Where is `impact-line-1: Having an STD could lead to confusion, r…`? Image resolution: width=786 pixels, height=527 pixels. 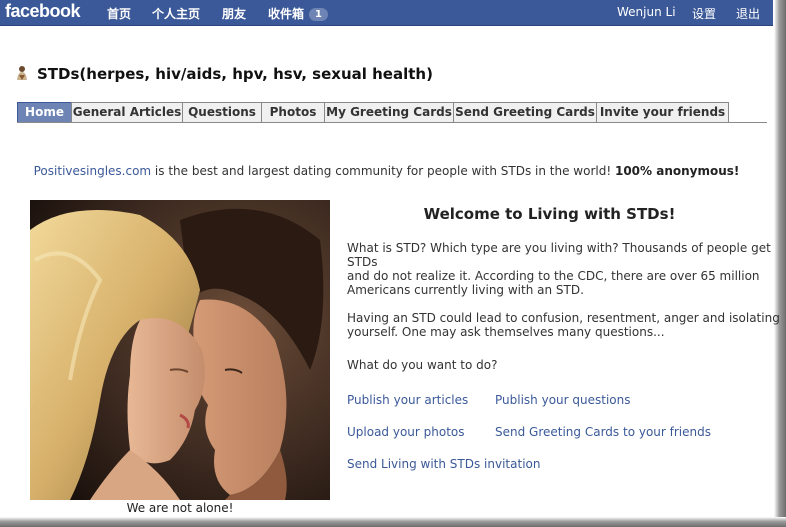 impact-line-1: Having an STD could lead to confusion, r… is located at coordinates (563, 318).